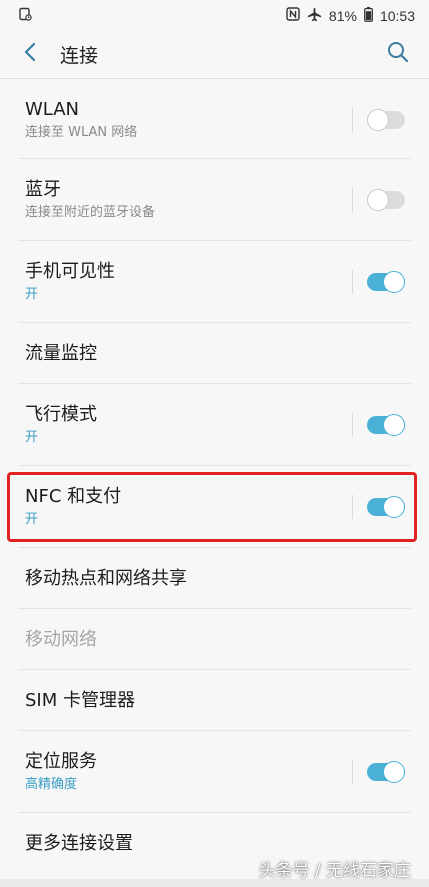  I want to click on setting-row-mobile-networks: 移动网络, so click(214, 639).